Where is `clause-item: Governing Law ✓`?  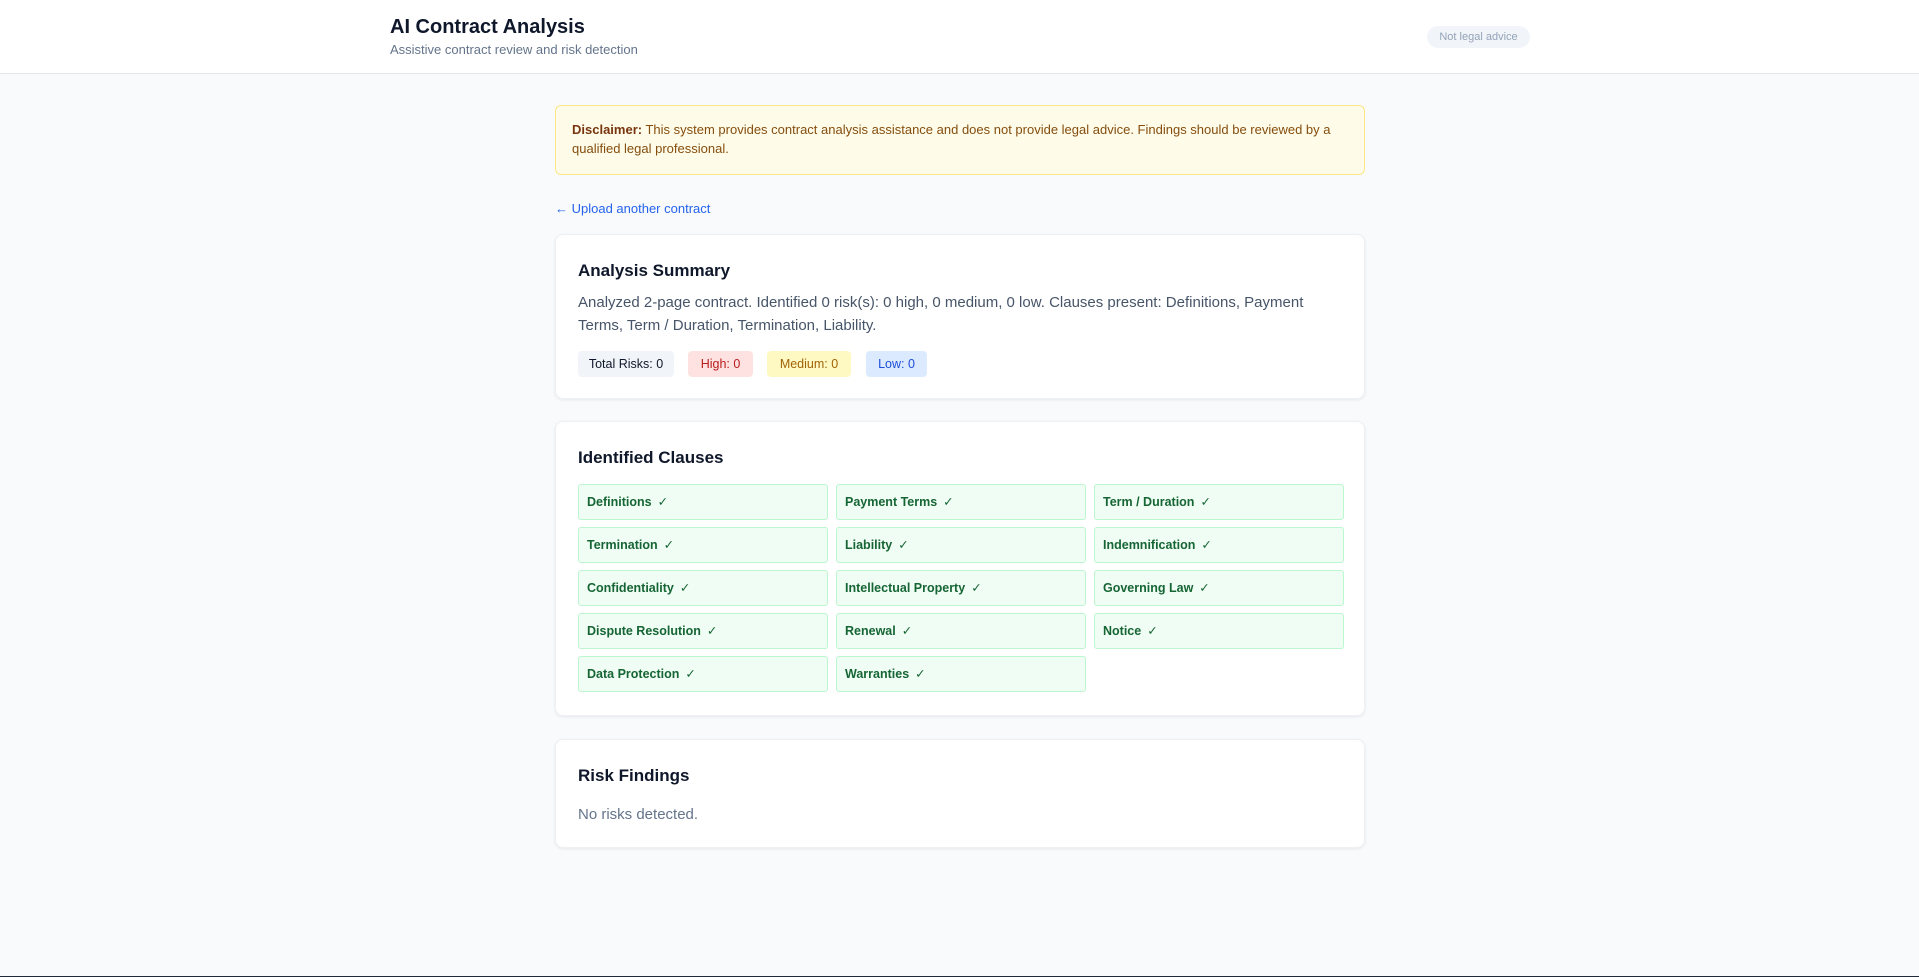 clause-item: Governing Law ✓ is located at coordinates (1219, 588).